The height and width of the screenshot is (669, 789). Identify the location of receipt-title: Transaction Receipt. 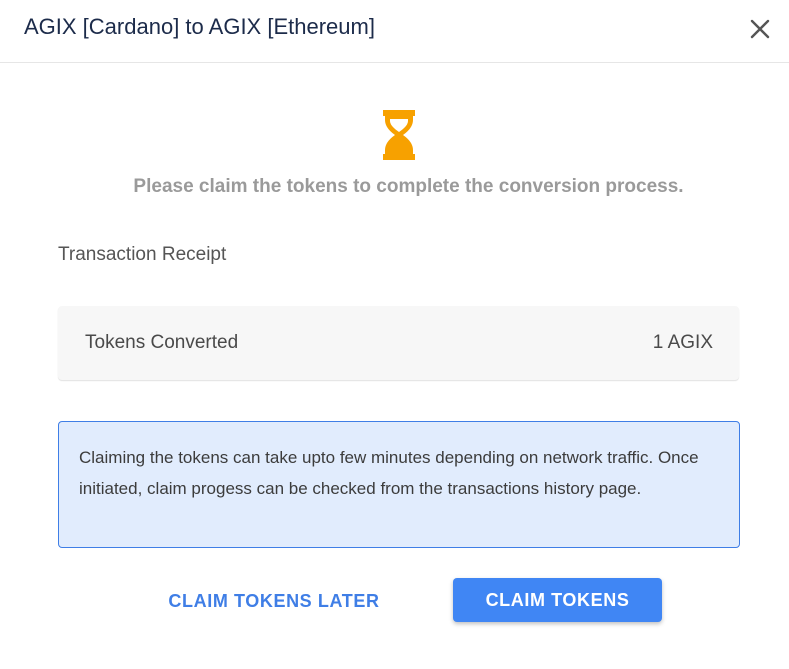
(142, 254).